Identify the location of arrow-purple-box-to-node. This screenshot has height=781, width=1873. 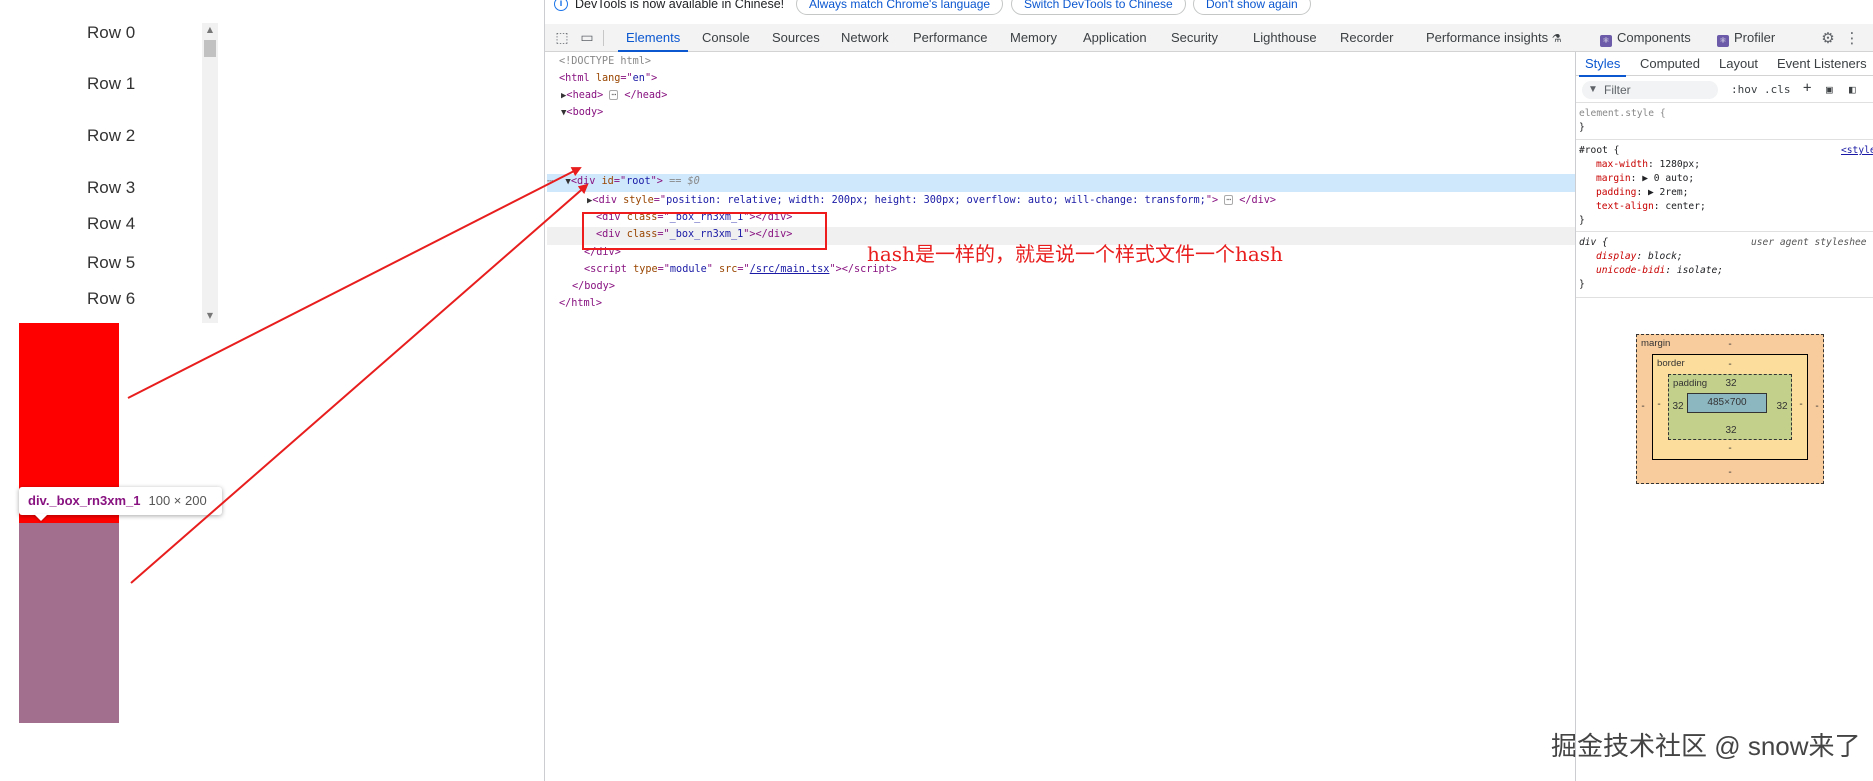
(359, 383).